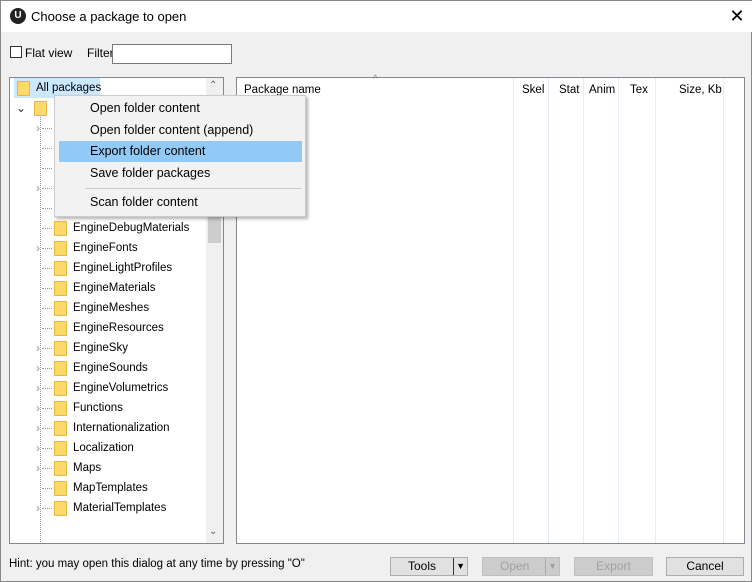 Image resolution: width=752 pixels, height=582 pixels. I want to click on tree-item-label: EngineMeshes, so click(111, 308).